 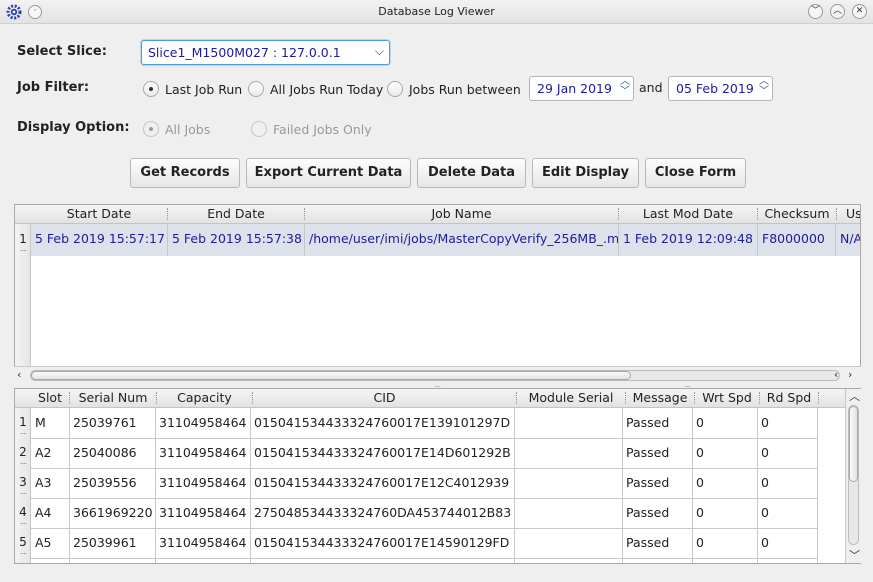 I want to click on date-to-spinner: 05 Feb 2019 ︿ ﹀, so click(x=720, y=88).